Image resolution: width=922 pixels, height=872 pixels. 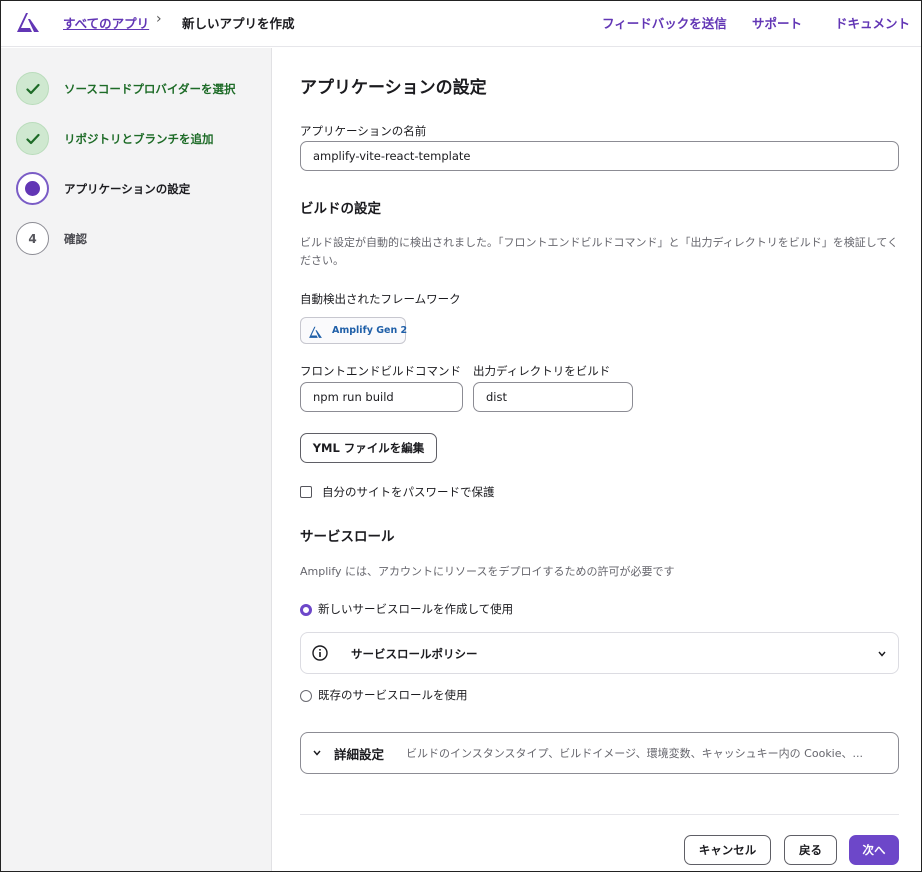 I want to click on breadcrumb-all-apps: すべてのアプリ, so click(x=106, y=22).